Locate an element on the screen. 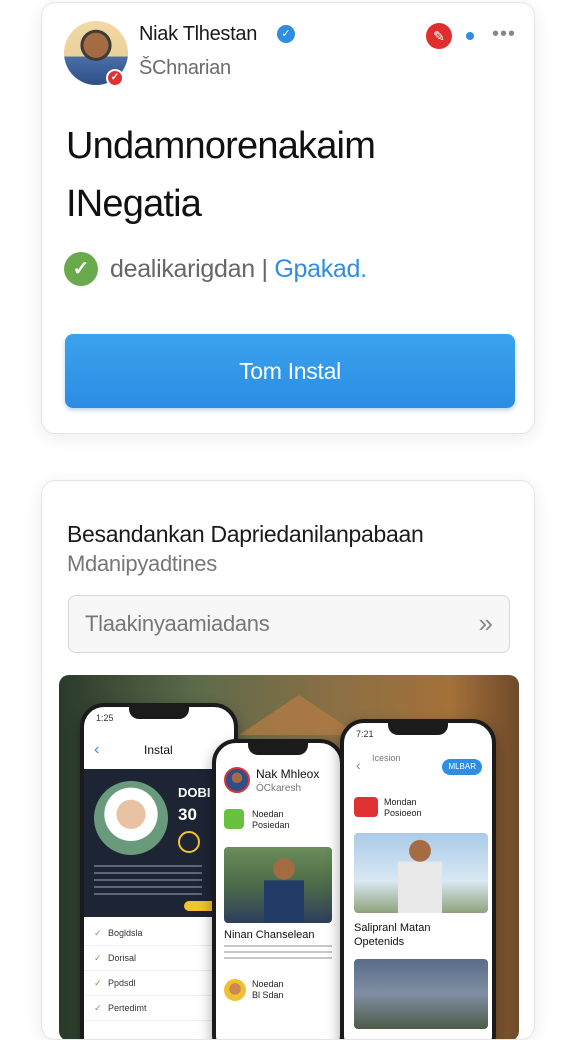 Image resolution: width=576 pixels, height=1040 pixels. list-item-label: Ppdsdl is located at coordinates (122, 983).